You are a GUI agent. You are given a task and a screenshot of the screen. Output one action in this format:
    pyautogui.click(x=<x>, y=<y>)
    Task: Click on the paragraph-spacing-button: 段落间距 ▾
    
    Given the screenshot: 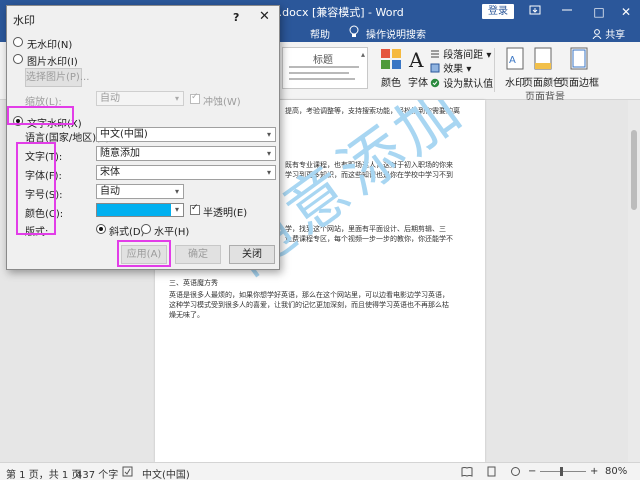 What is the action you would take?
    pyautogui.click(x=460, y=53)
    